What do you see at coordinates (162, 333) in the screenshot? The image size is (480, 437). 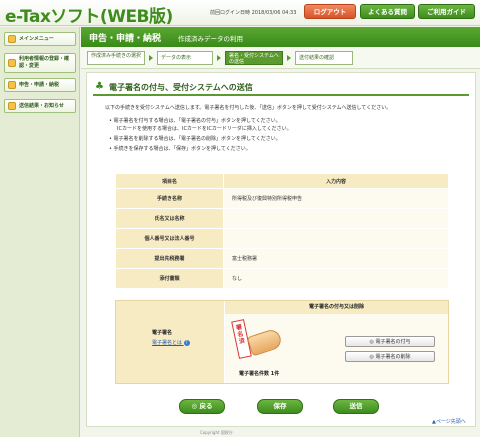 I see `signature-label: 電子署名` at bounding box center [162, 333].